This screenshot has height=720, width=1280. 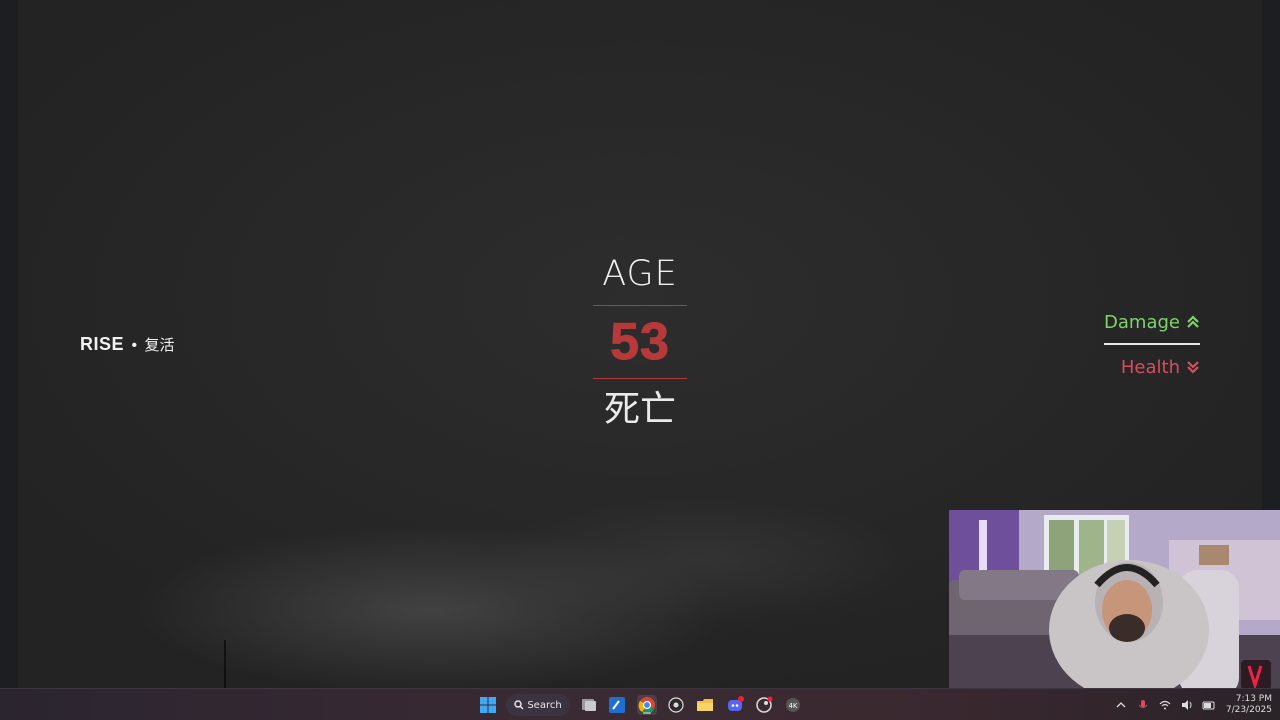 I want to click on chevron-double-up-icon, so click(x=1193, y=321).